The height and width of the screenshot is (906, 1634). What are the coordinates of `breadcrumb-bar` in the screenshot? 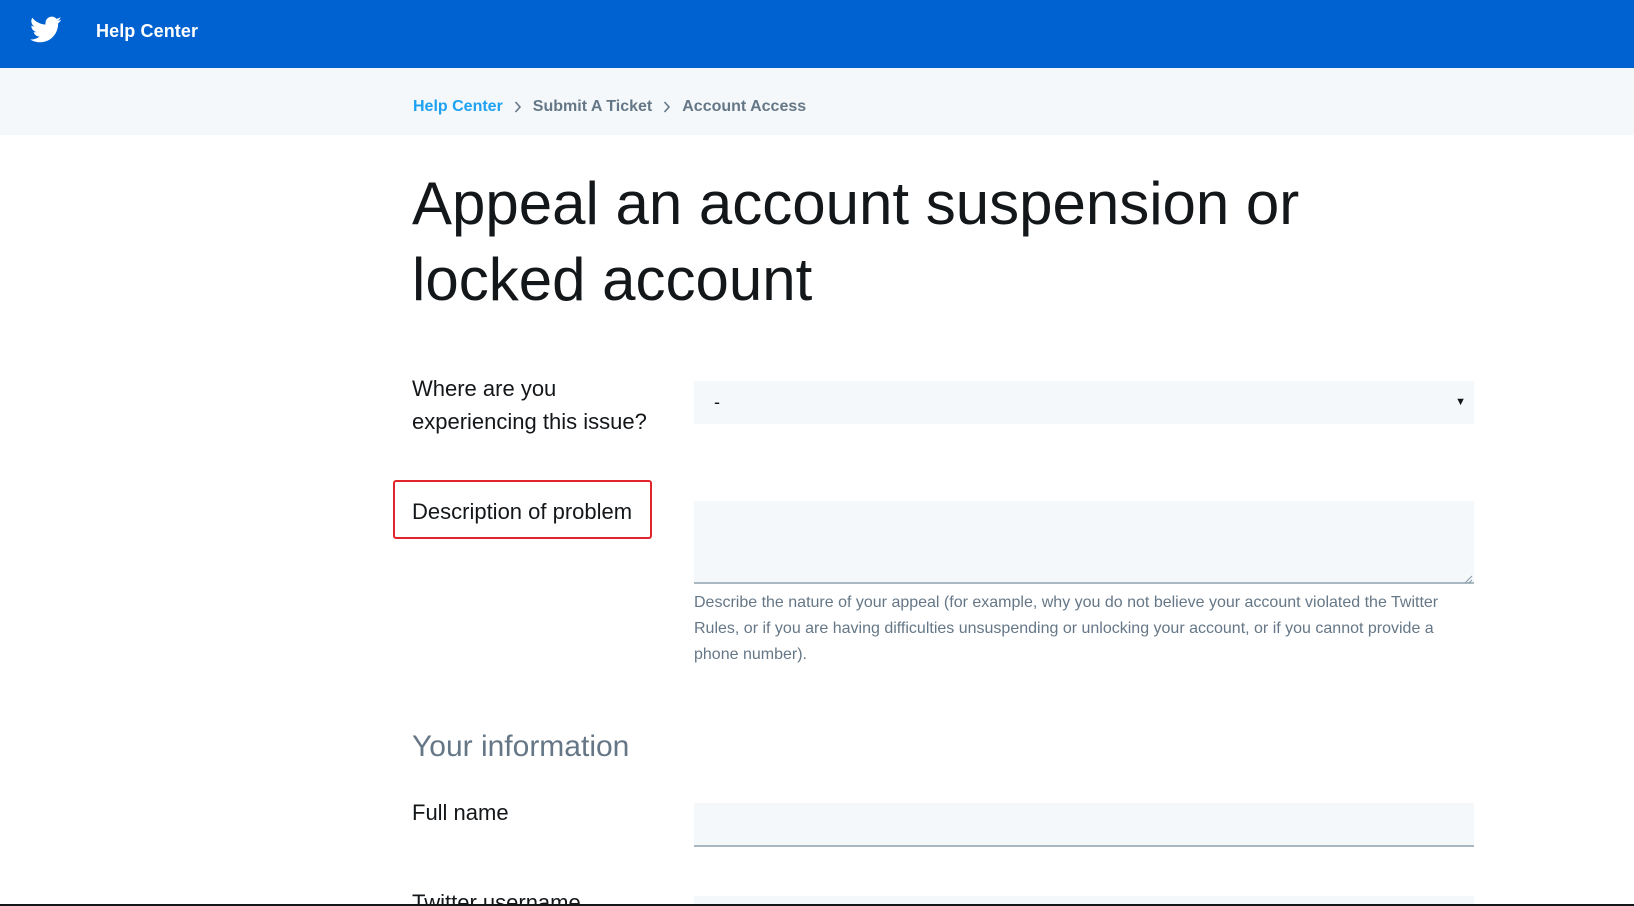 It's located at (817, 101).